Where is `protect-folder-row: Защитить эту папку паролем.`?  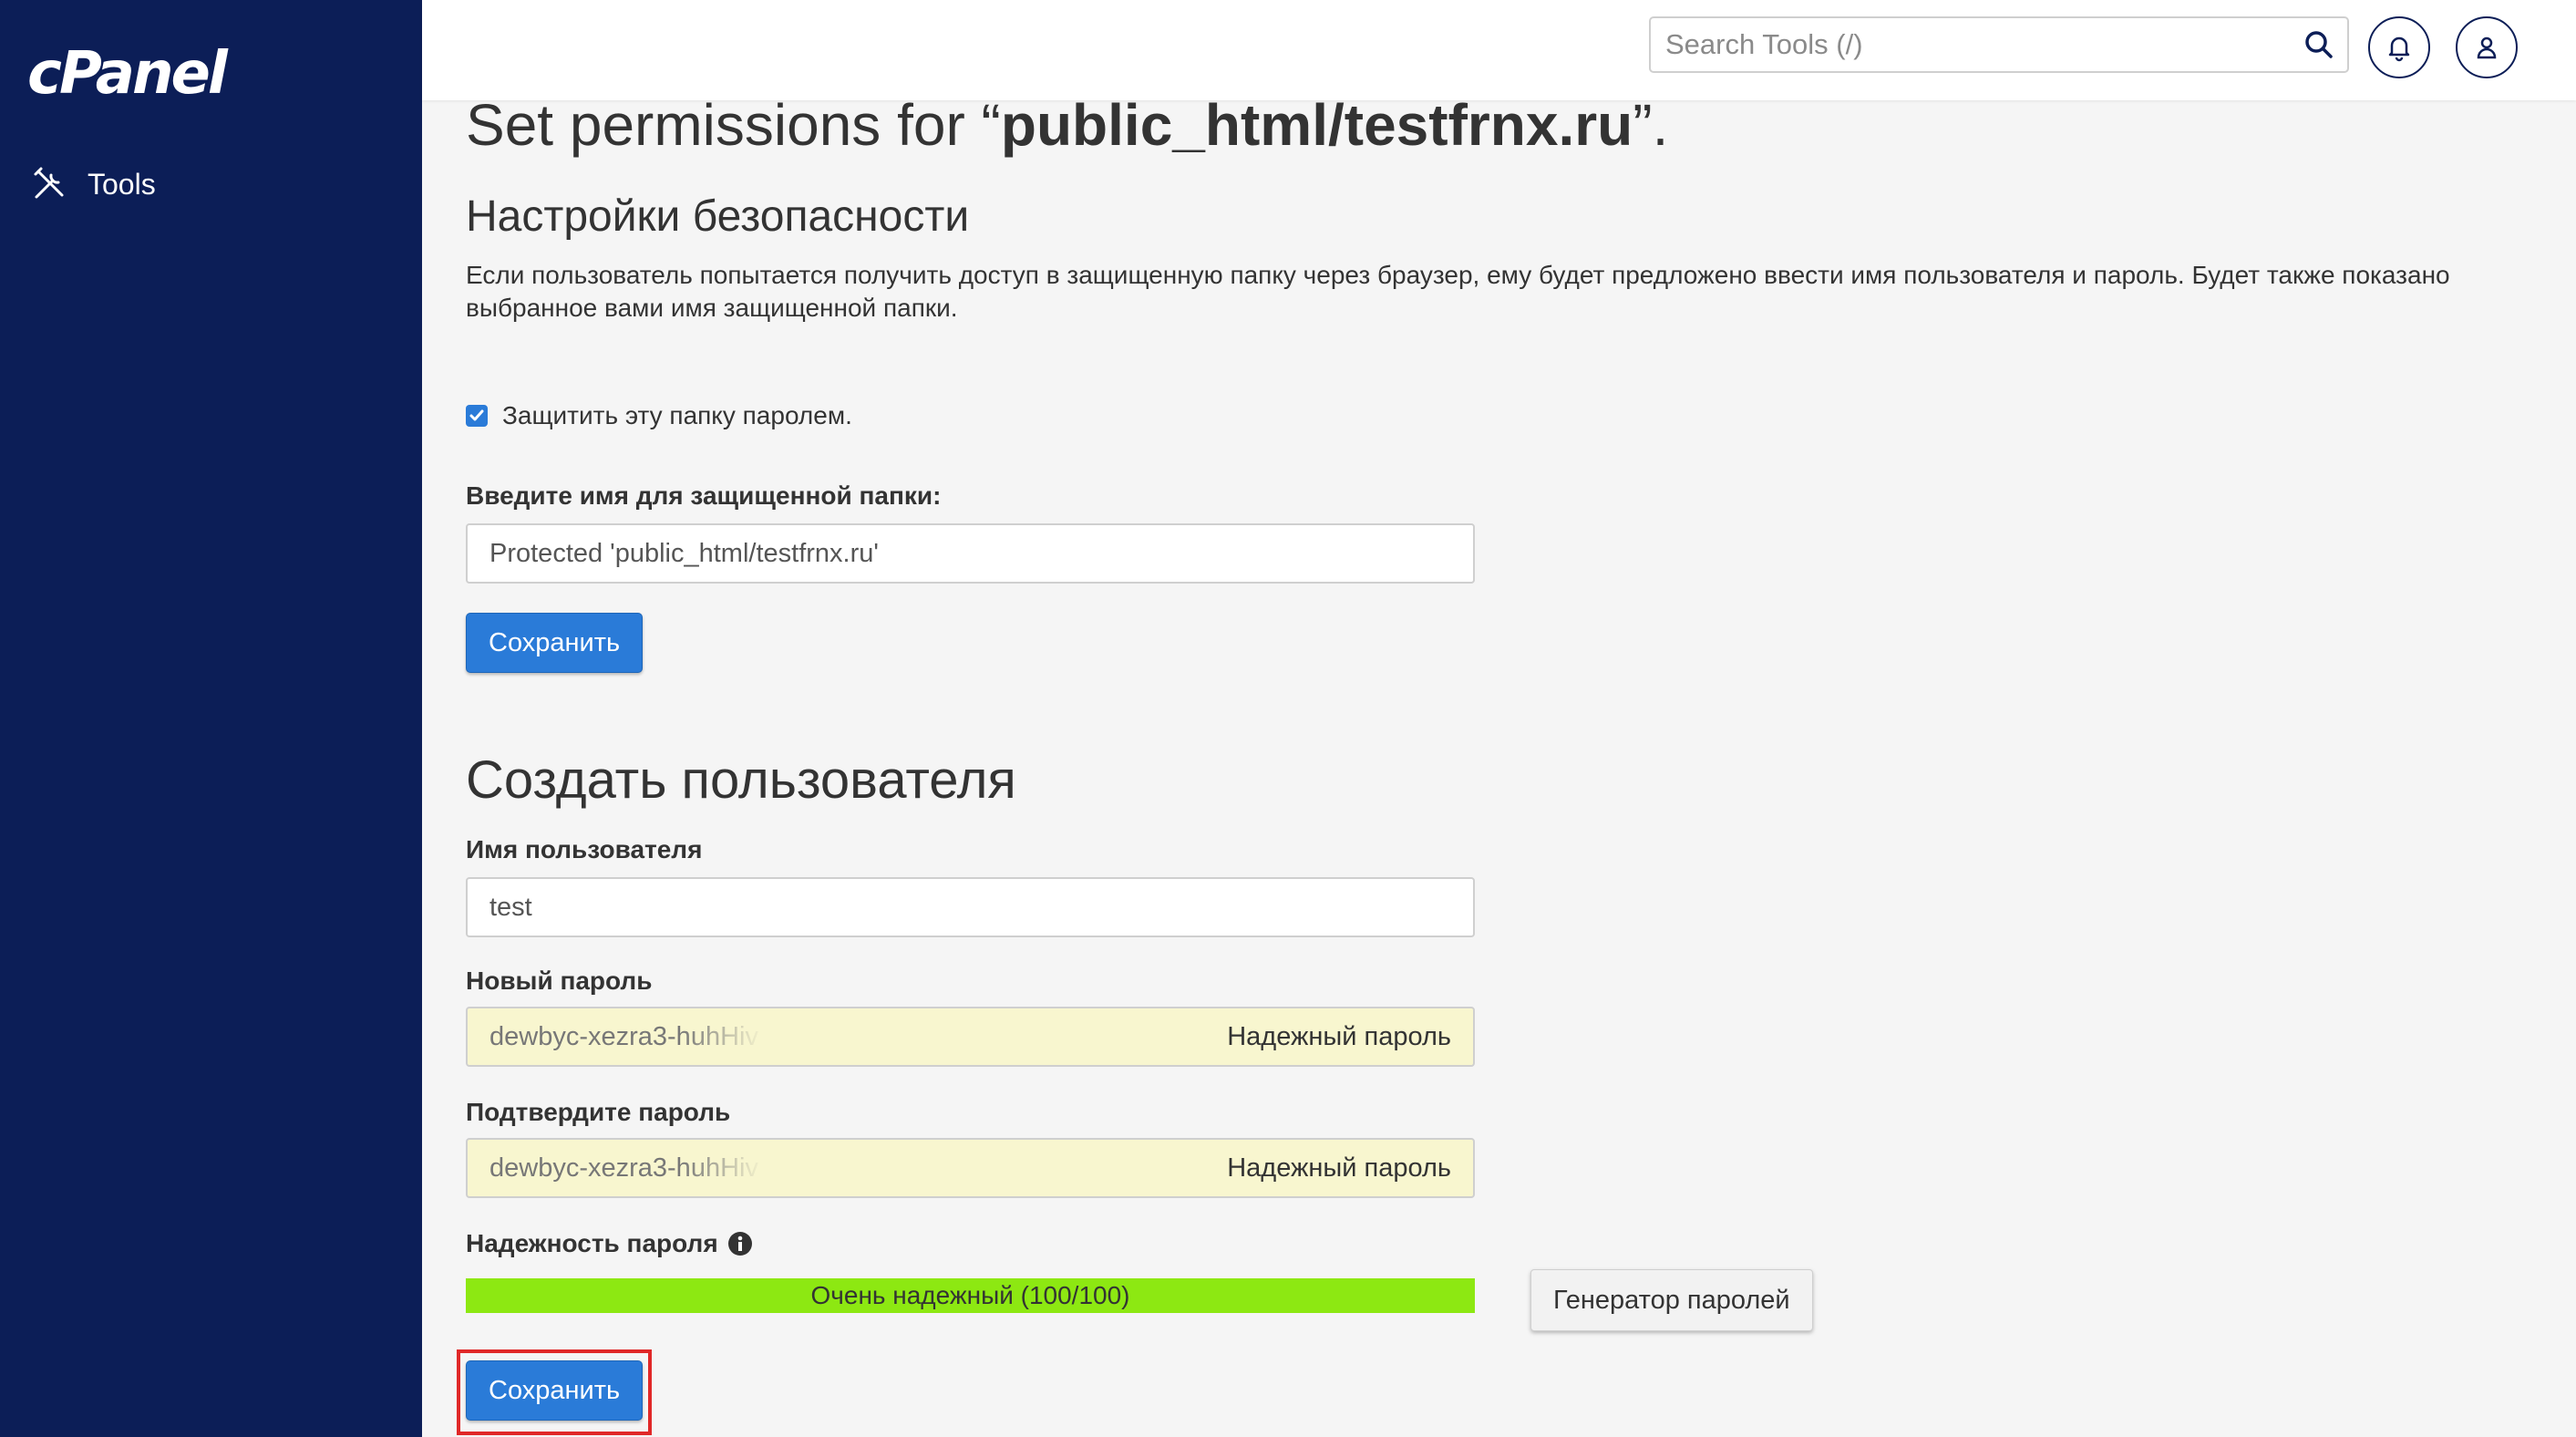 protect-folder-row: Защитить эту папку паролем. is located at coordinates (659, 415).